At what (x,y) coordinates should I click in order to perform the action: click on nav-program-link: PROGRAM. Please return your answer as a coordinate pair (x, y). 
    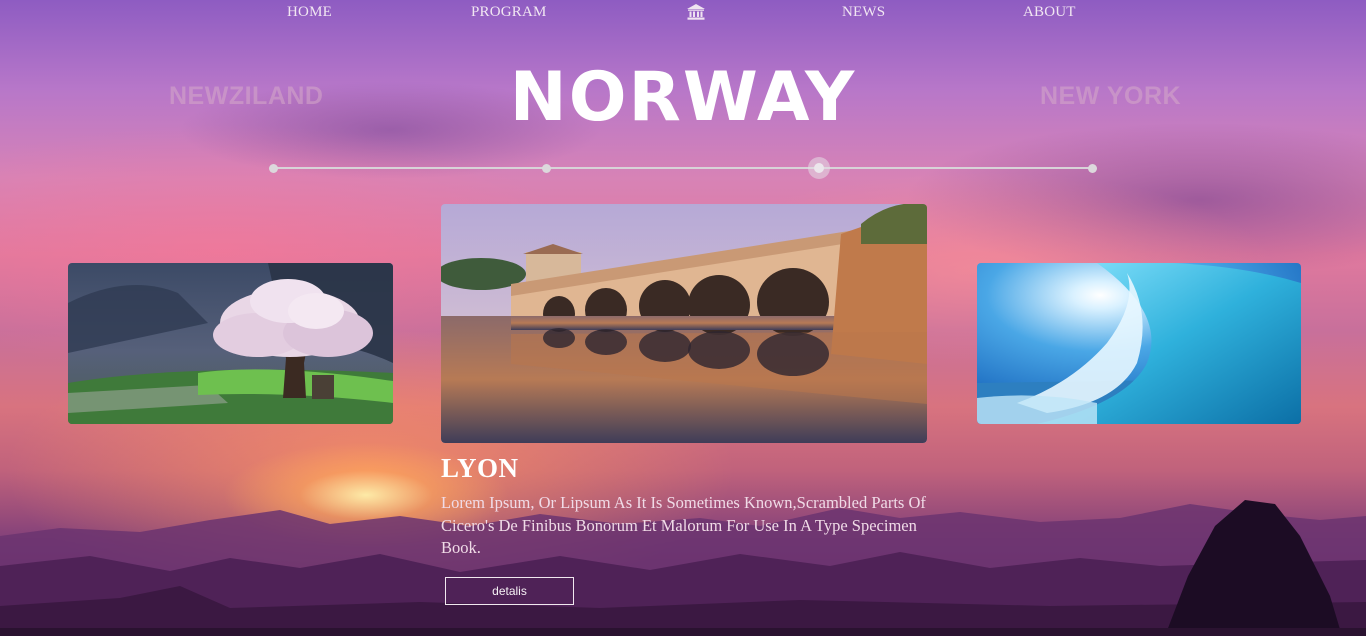
    Looking at the image, I should click on (509, 12).